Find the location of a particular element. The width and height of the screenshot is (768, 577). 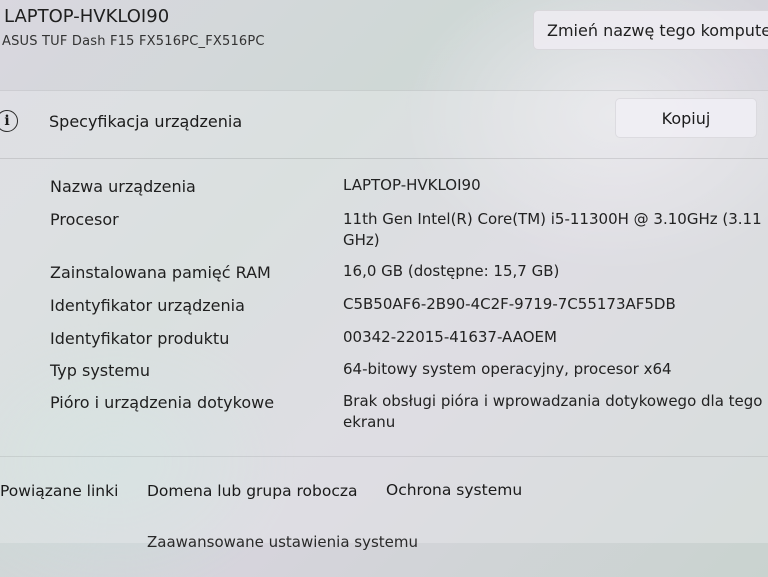

advanced-system-settings-link: Zaawansowane ustawienia systemu is located at coordinates (282, 542).